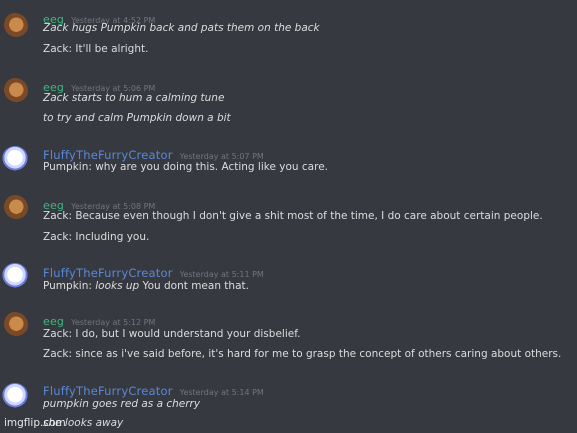 This screenshot has height=433, width=577. Describe the element at coordinates (122, 404) in the screenshot. I see `message-line: pumpkin goes red as a cherry` at that location.